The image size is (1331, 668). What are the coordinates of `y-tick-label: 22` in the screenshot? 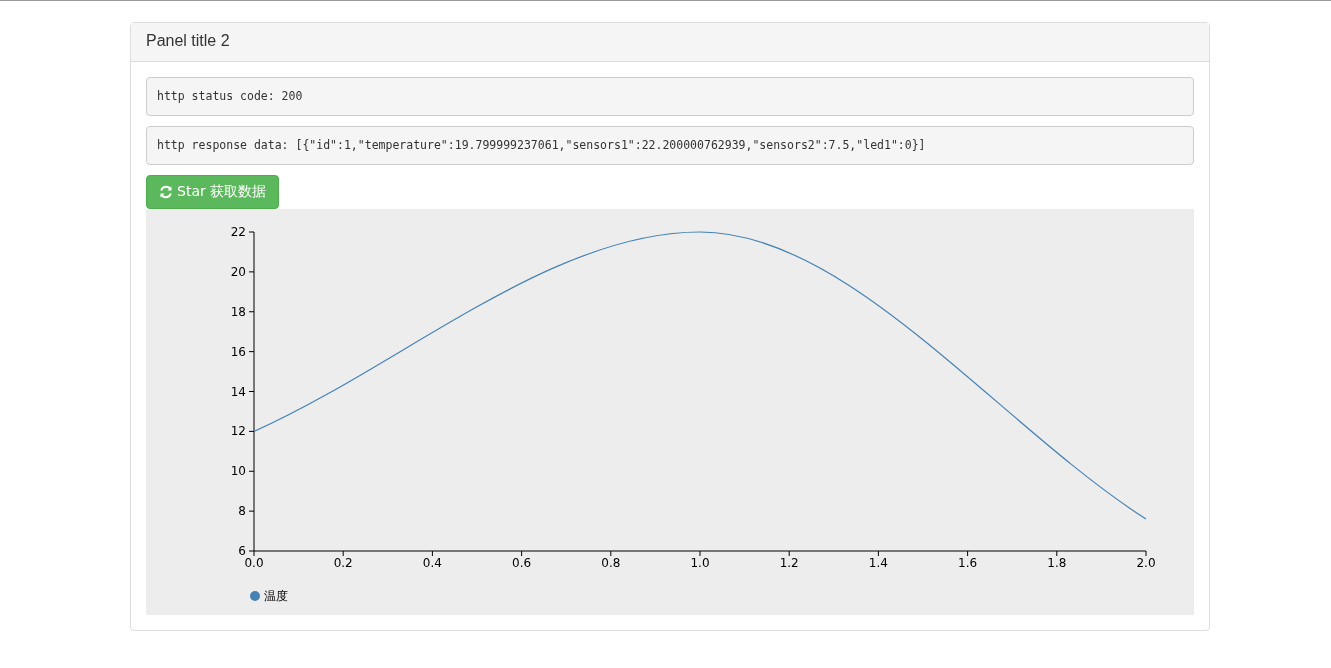 It's located at (238, 232).